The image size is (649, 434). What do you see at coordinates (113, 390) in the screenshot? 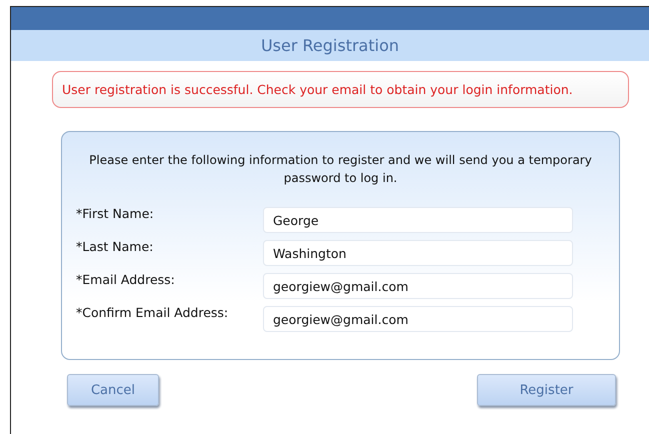
I see `cancel-button: Cancel` at bounding box center [113, 390].